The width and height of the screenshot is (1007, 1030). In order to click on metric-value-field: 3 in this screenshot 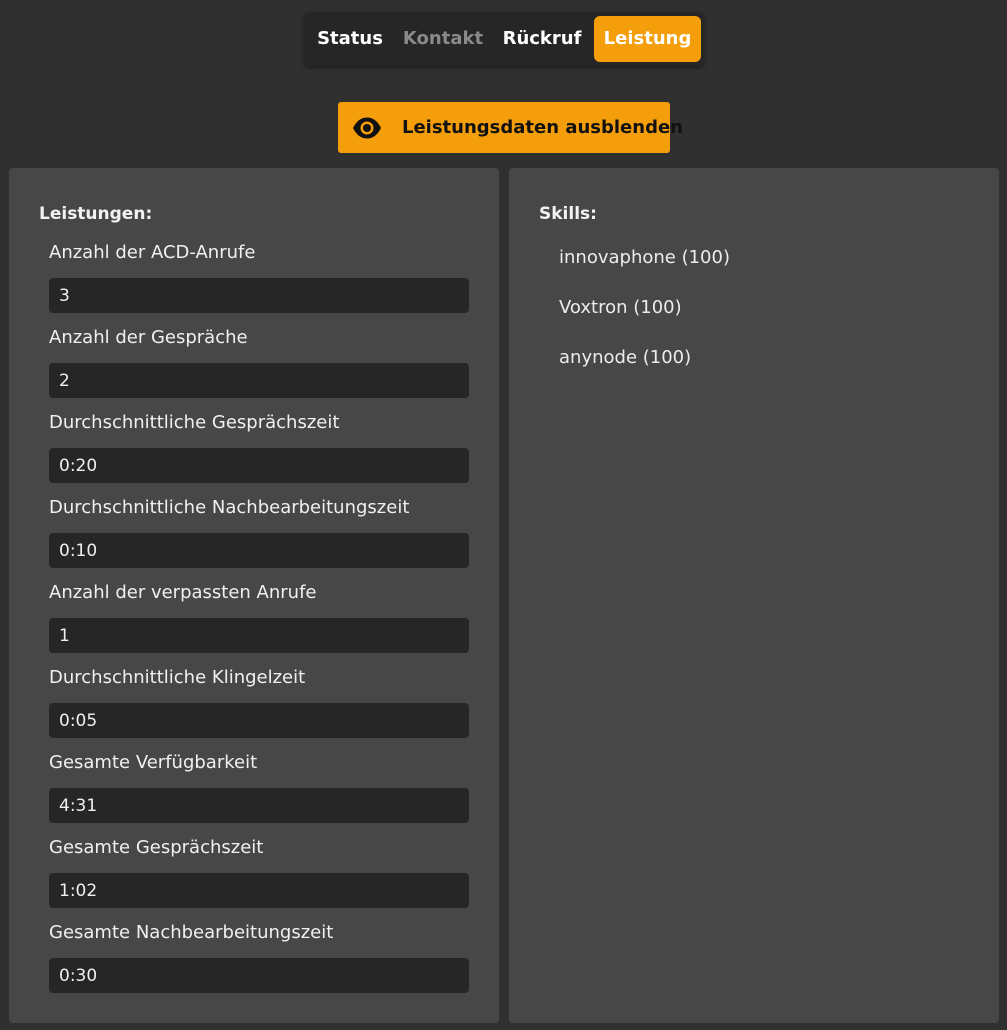, I will do `click(259, 295)`.